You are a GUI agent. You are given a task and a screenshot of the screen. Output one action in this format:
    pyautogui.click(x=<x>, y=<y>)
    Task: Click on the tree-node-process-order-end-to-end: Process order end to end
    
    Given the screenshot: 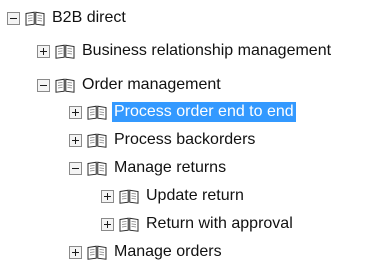 What is the action you would take?
    pyautogui.click(x=182, y=112)
    